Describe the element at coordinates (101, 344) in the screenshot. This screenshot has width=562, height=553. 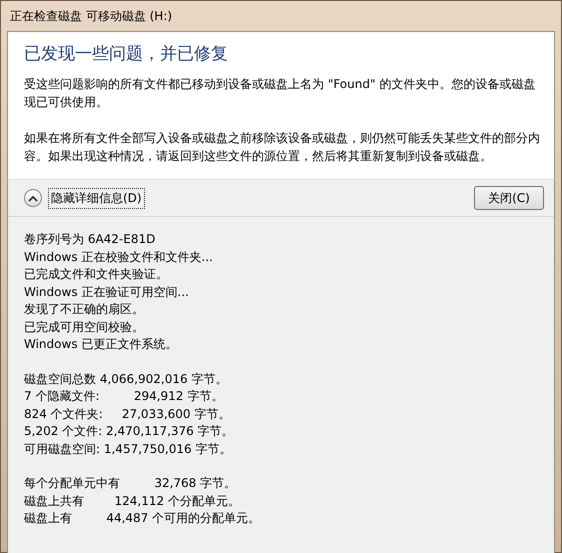
I see `log-line: Windows 已更正文件系统。` at that location.